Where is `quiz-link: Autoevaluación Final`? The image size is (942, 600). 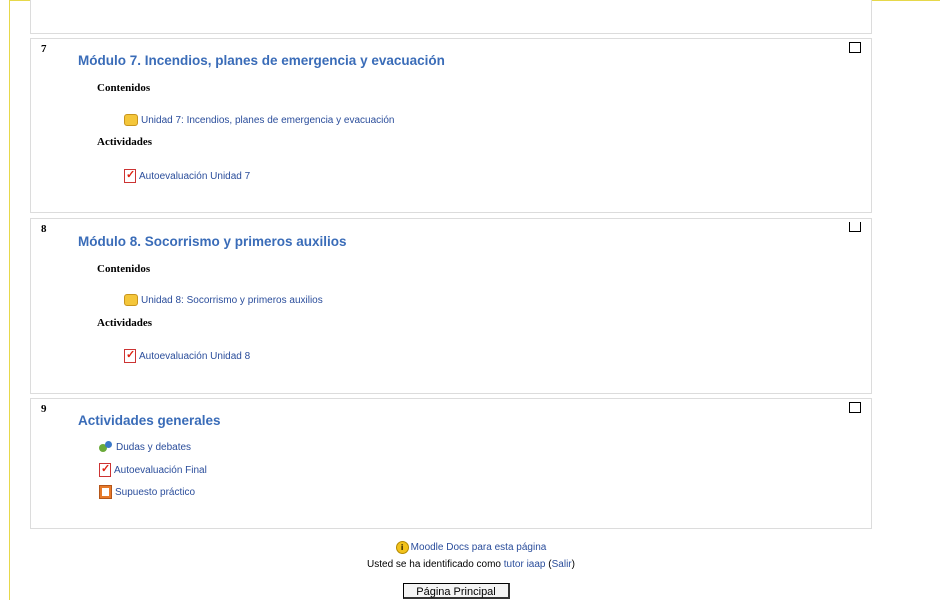 quiz-link: Autoevaluación Final is located at coordinates (153, 469).